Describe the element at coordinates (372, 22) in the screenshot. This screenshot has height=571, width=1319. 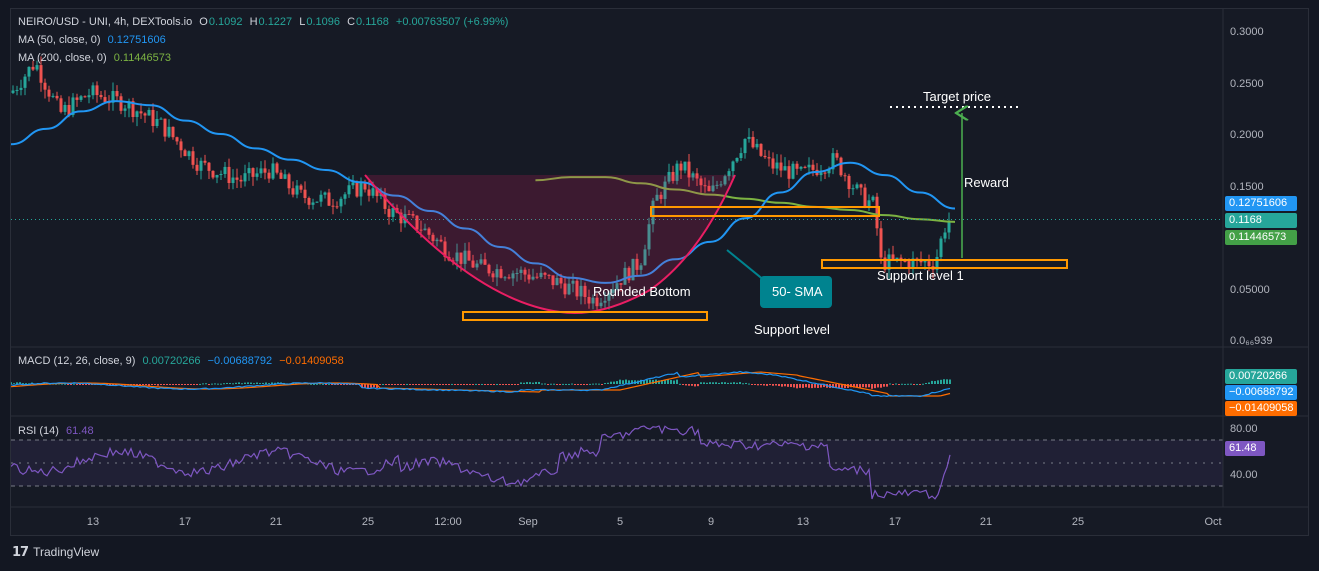
I see `ohlc-close: 0.1168` at that location.